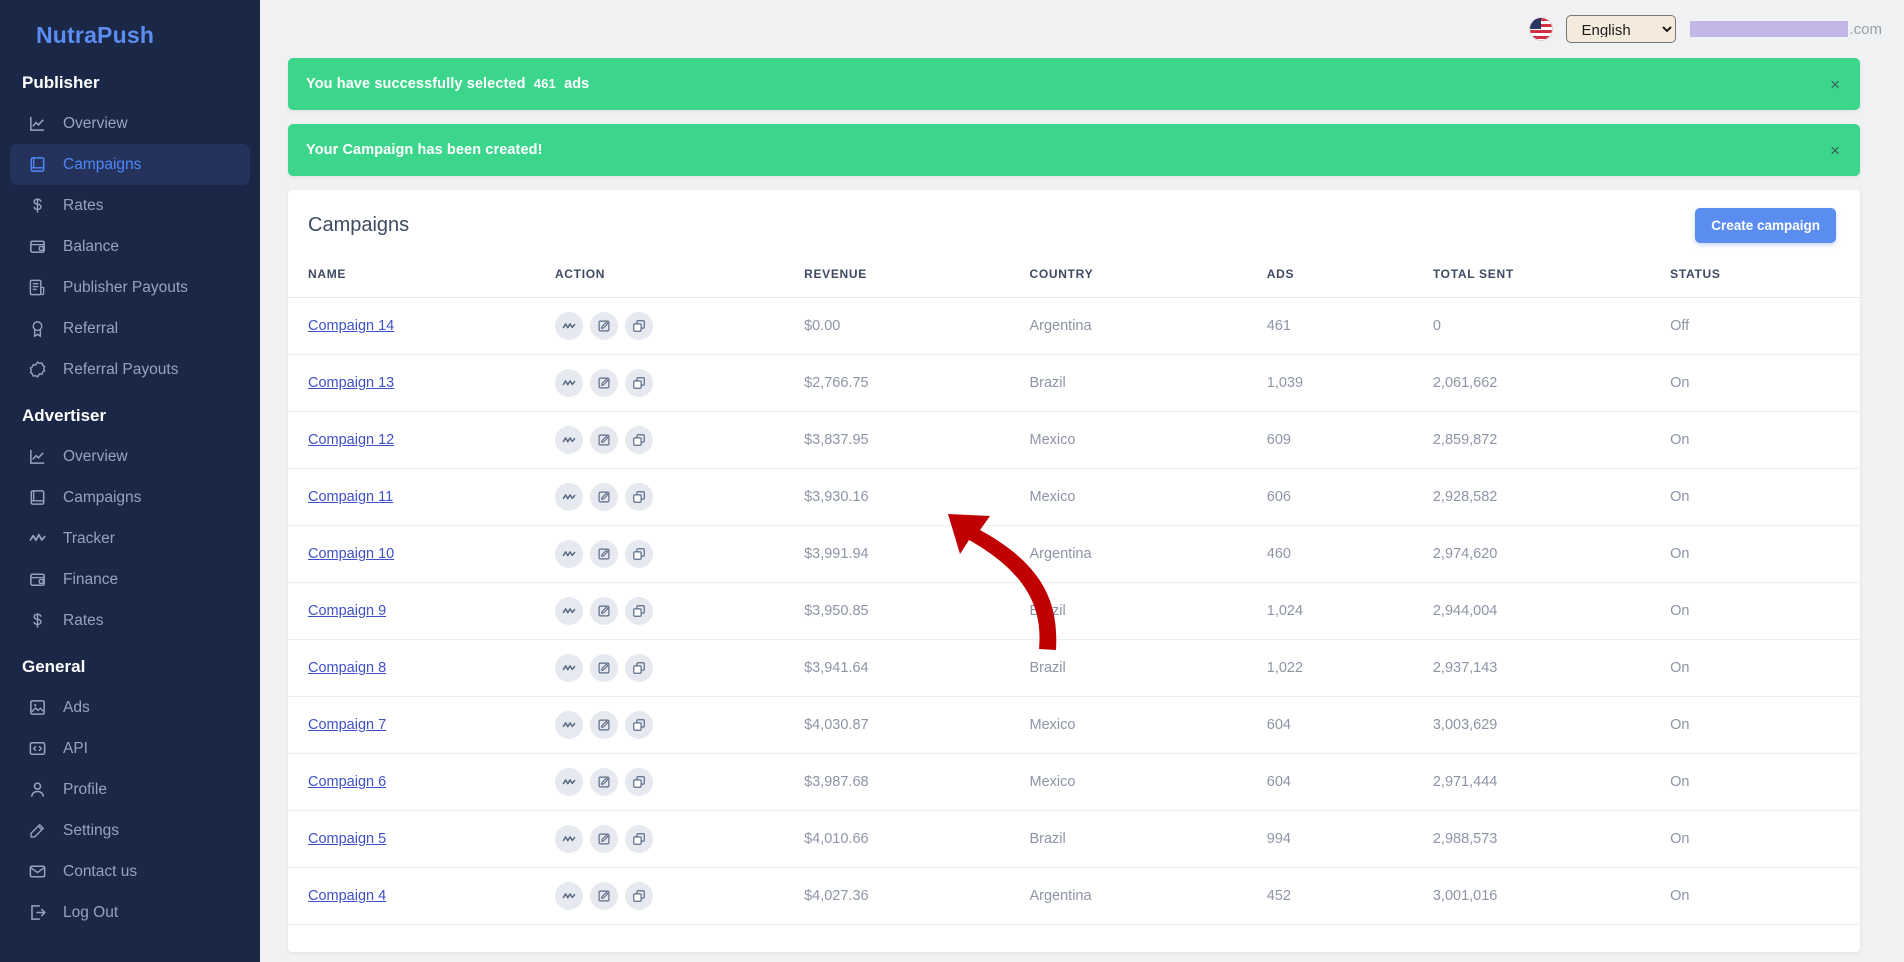 Image resolution: width=1904 pixels, height=962 pixels. Describe the element at coordinates (130, 538) in the screenshot. I see `sidebar-item-tracker: Tracker` at that location.